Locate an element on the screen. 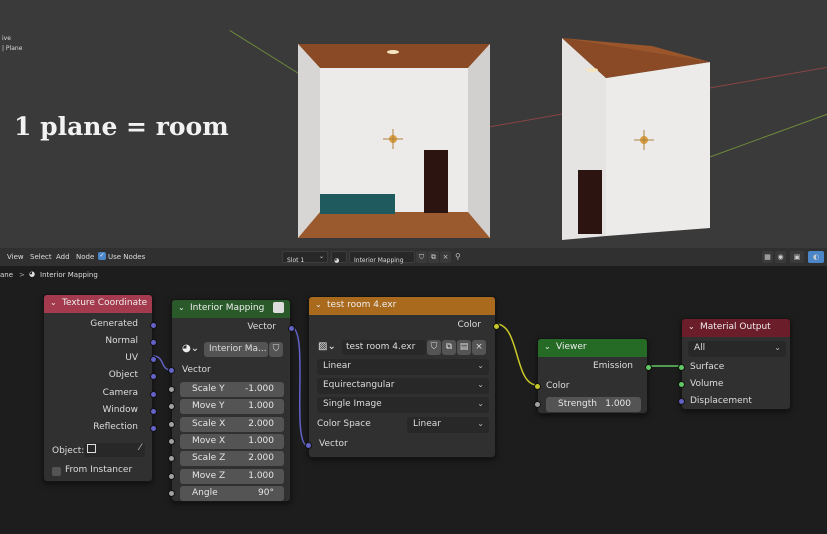  image-browse-icon: ▨⌄ is located at coordinates (327, 346).